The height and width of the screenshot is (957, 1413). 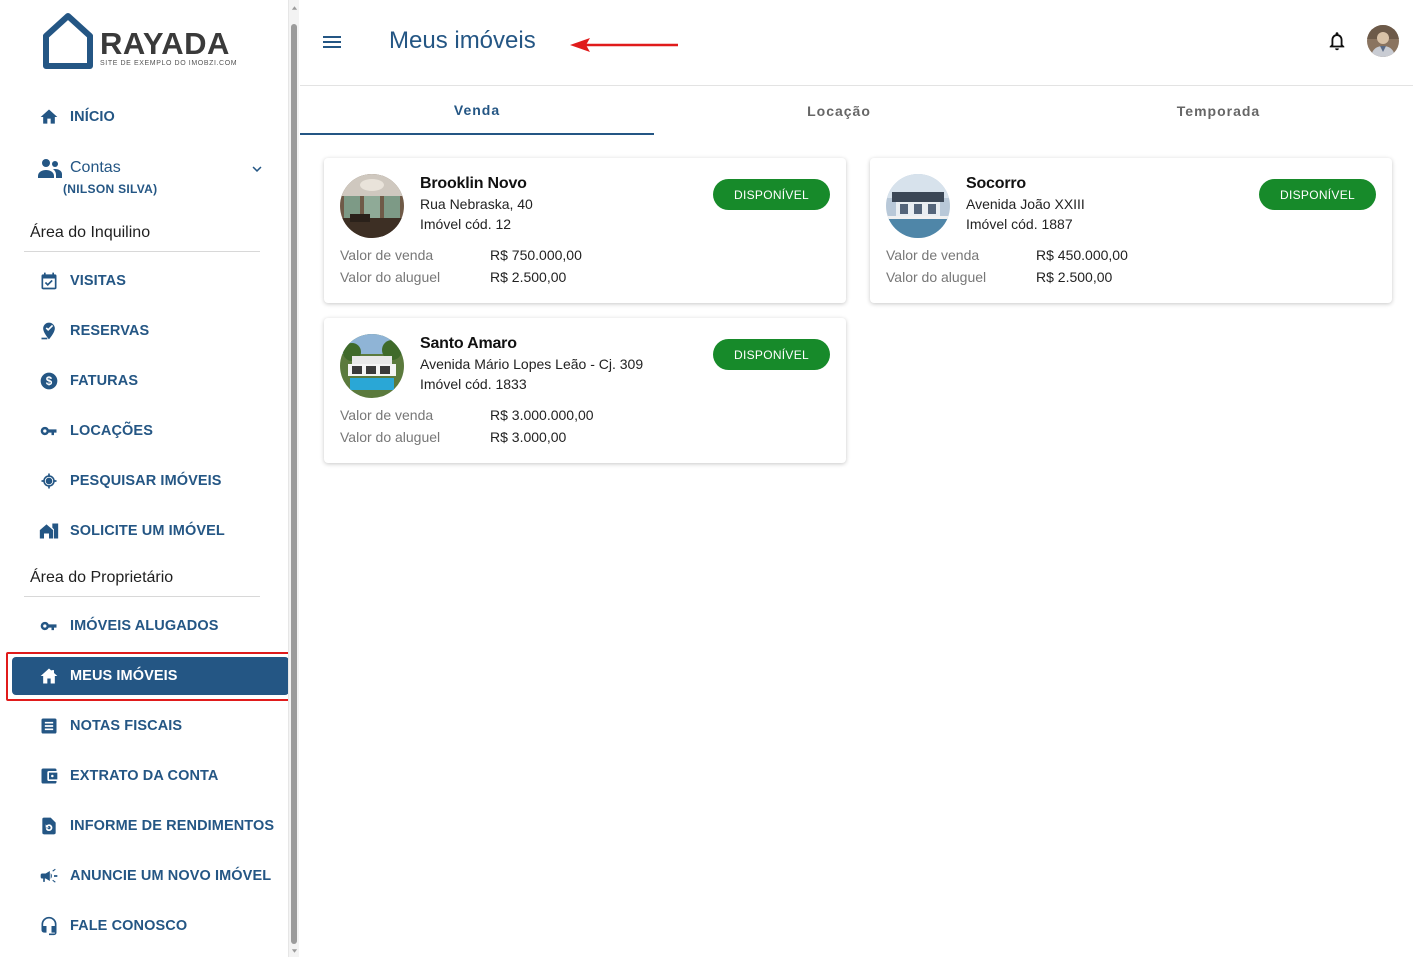 I want to click on people-icon, so click(x=50, y=168).